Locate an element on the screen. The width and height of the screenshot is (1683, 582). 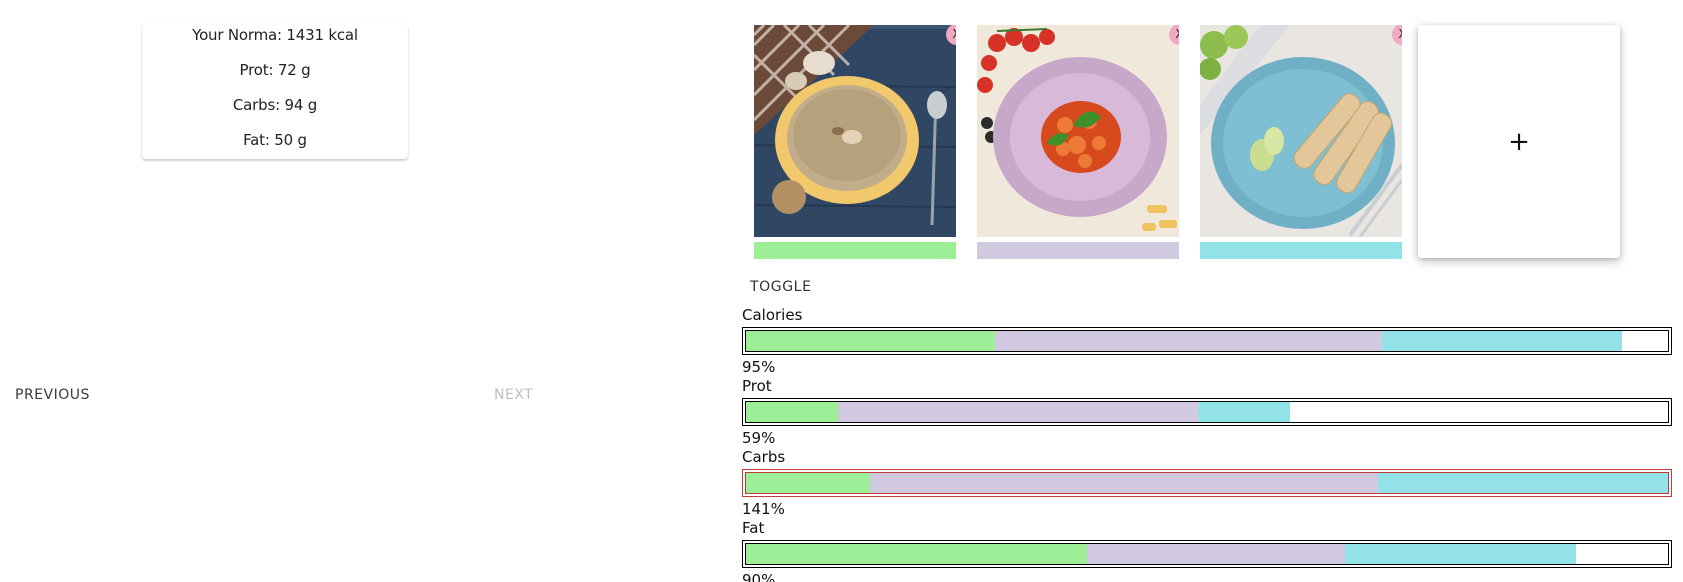
previous-button: PREVIOUS is located at coordinates (52, 395).